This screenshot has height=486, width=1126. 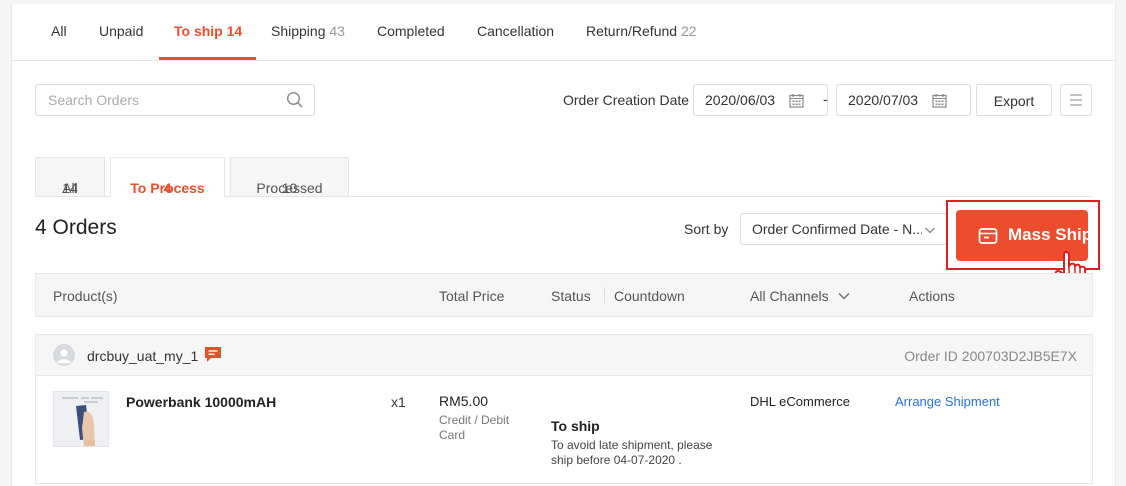 What do you see at coordinates (208, 31) in the screenshot?
I see `tab-to-ship: To ship 14` at bounding box center [208, 31].